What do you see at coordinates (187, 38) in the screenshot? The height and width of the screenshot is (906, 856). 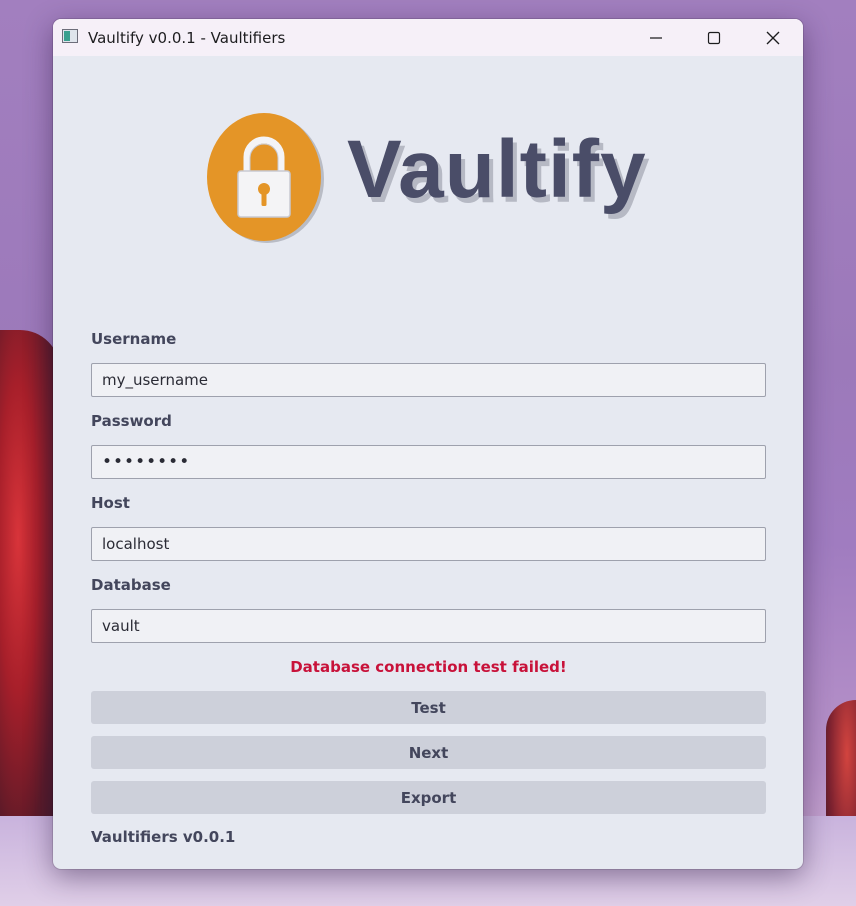 I see `window-title: Vaultify v0.0.1 - Vaultifiers` at bounding box center [187, 38].